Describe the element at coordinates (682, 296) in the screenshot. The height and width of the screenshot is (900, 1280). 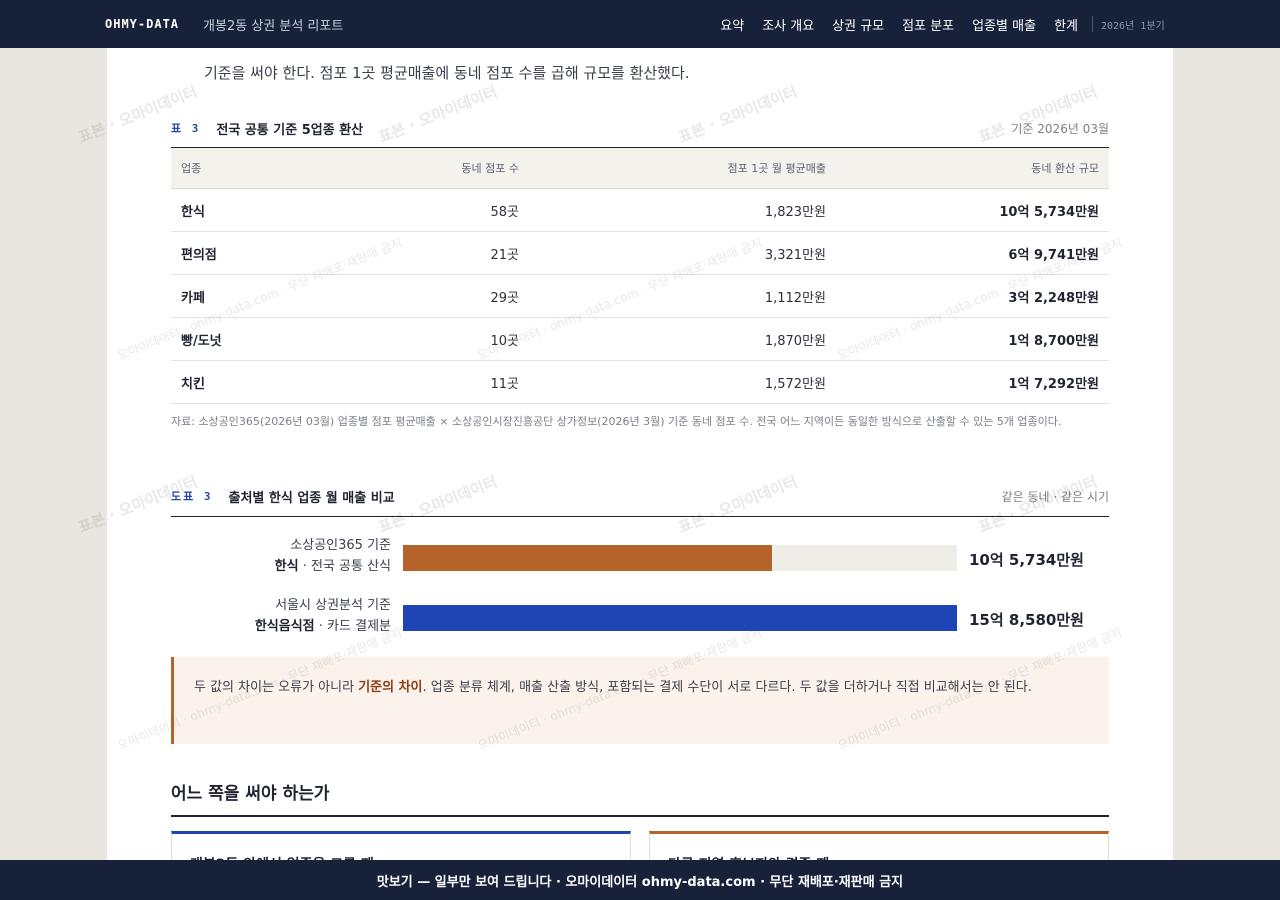
I see `avg-sales: 1,112만원` at that location.